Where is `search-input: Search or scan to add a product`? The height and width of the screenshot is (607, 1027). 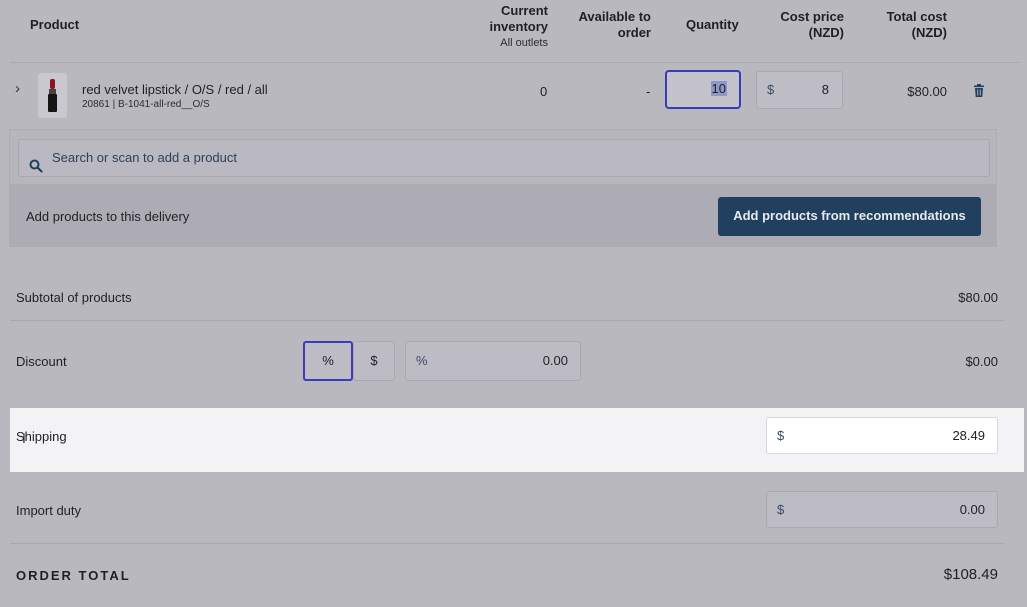 search-input: Search or scan to add a product is located at coordinates (504, 158).